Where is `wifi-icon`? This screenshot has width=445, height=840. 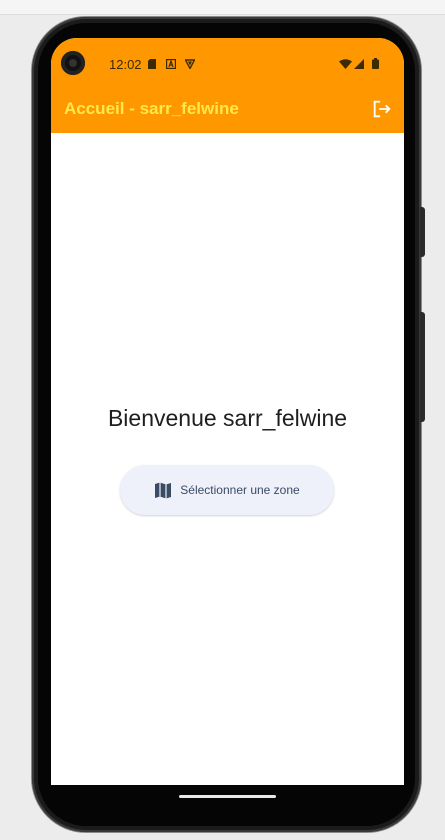
wifi-icon is located at coordinates (345, 64).